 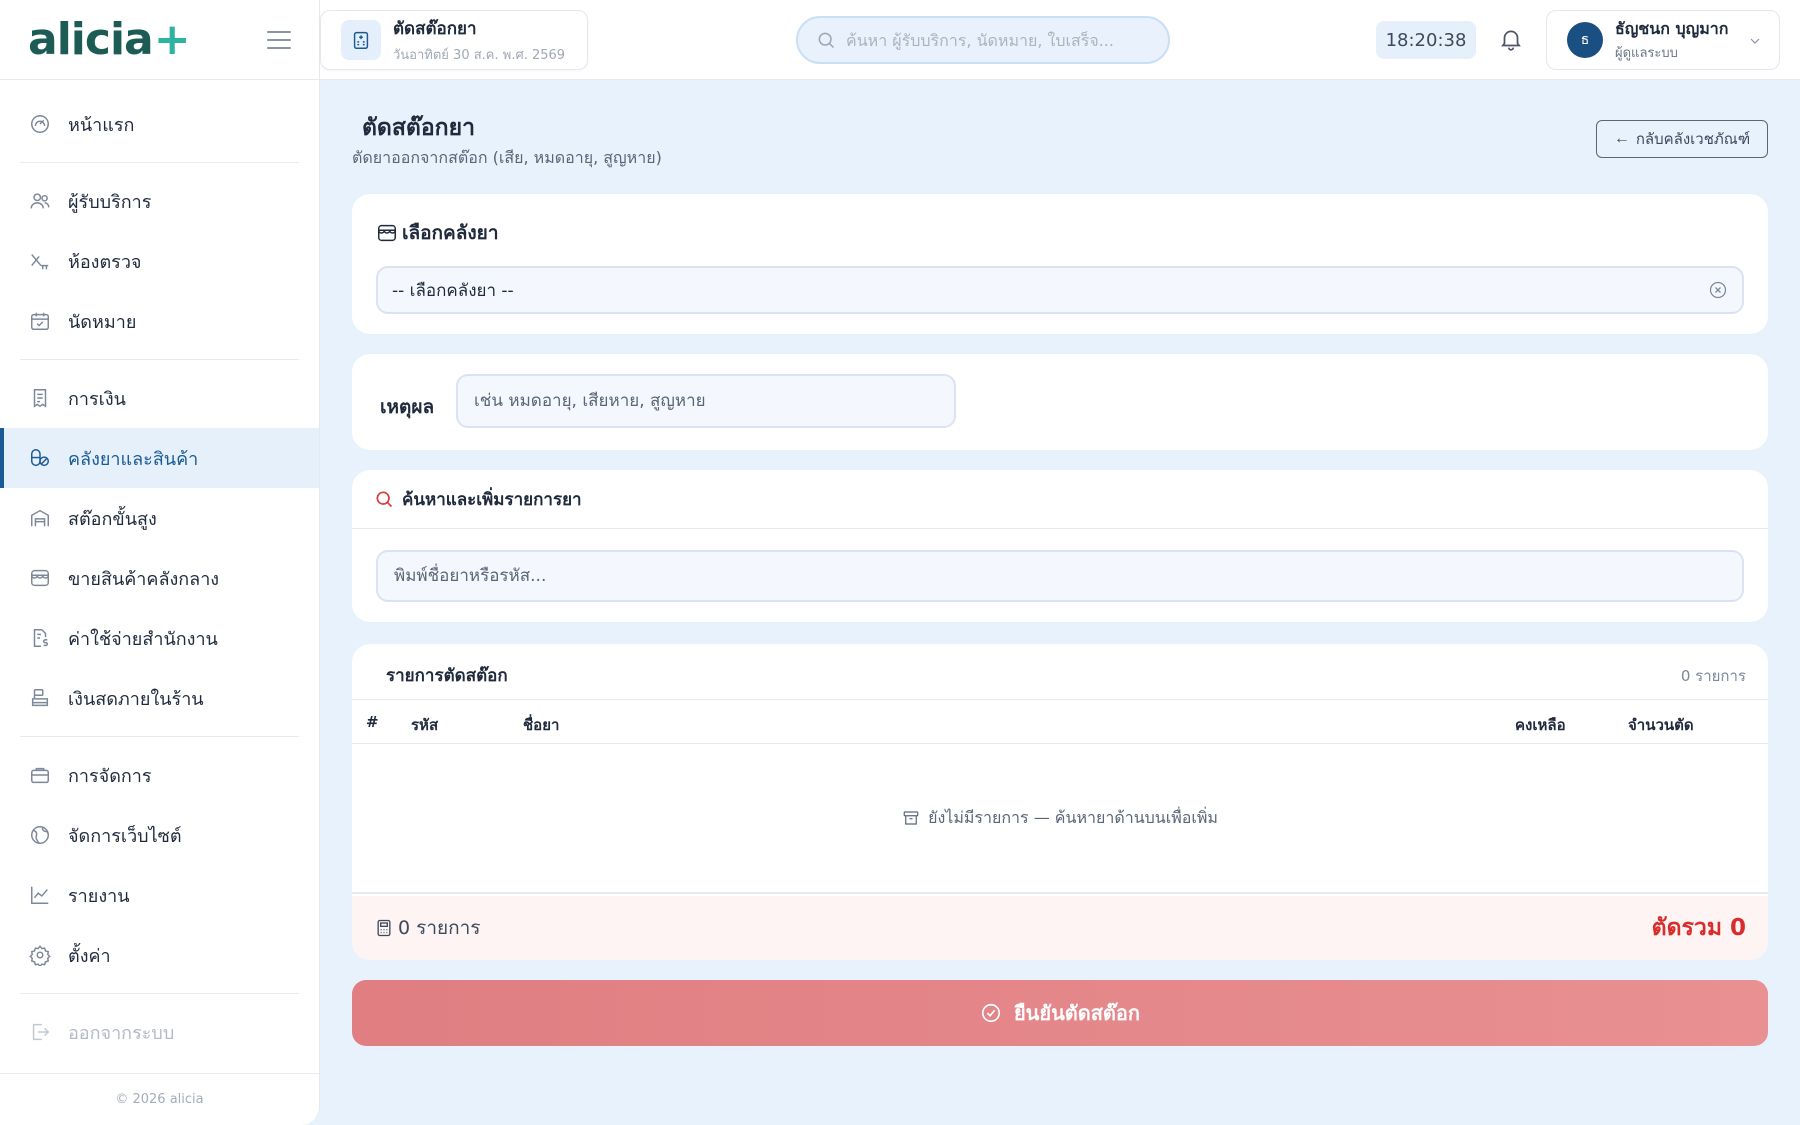 What do you see at coordinates (384, 928) in the screenshot?
I see `calculator-icon` at bounding box center [384, 928].